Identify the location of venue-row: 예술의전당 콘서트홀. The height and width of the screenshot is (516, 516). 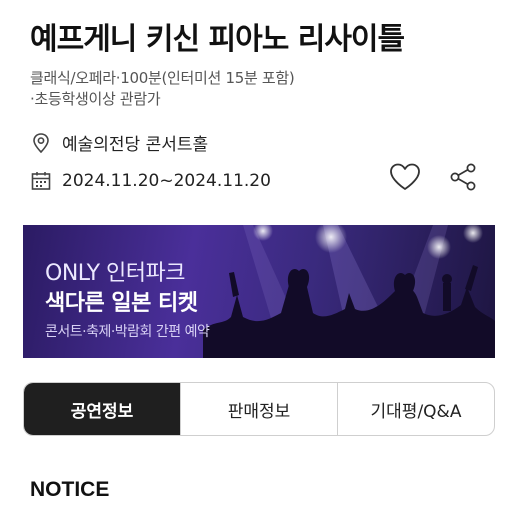
(119, 142).